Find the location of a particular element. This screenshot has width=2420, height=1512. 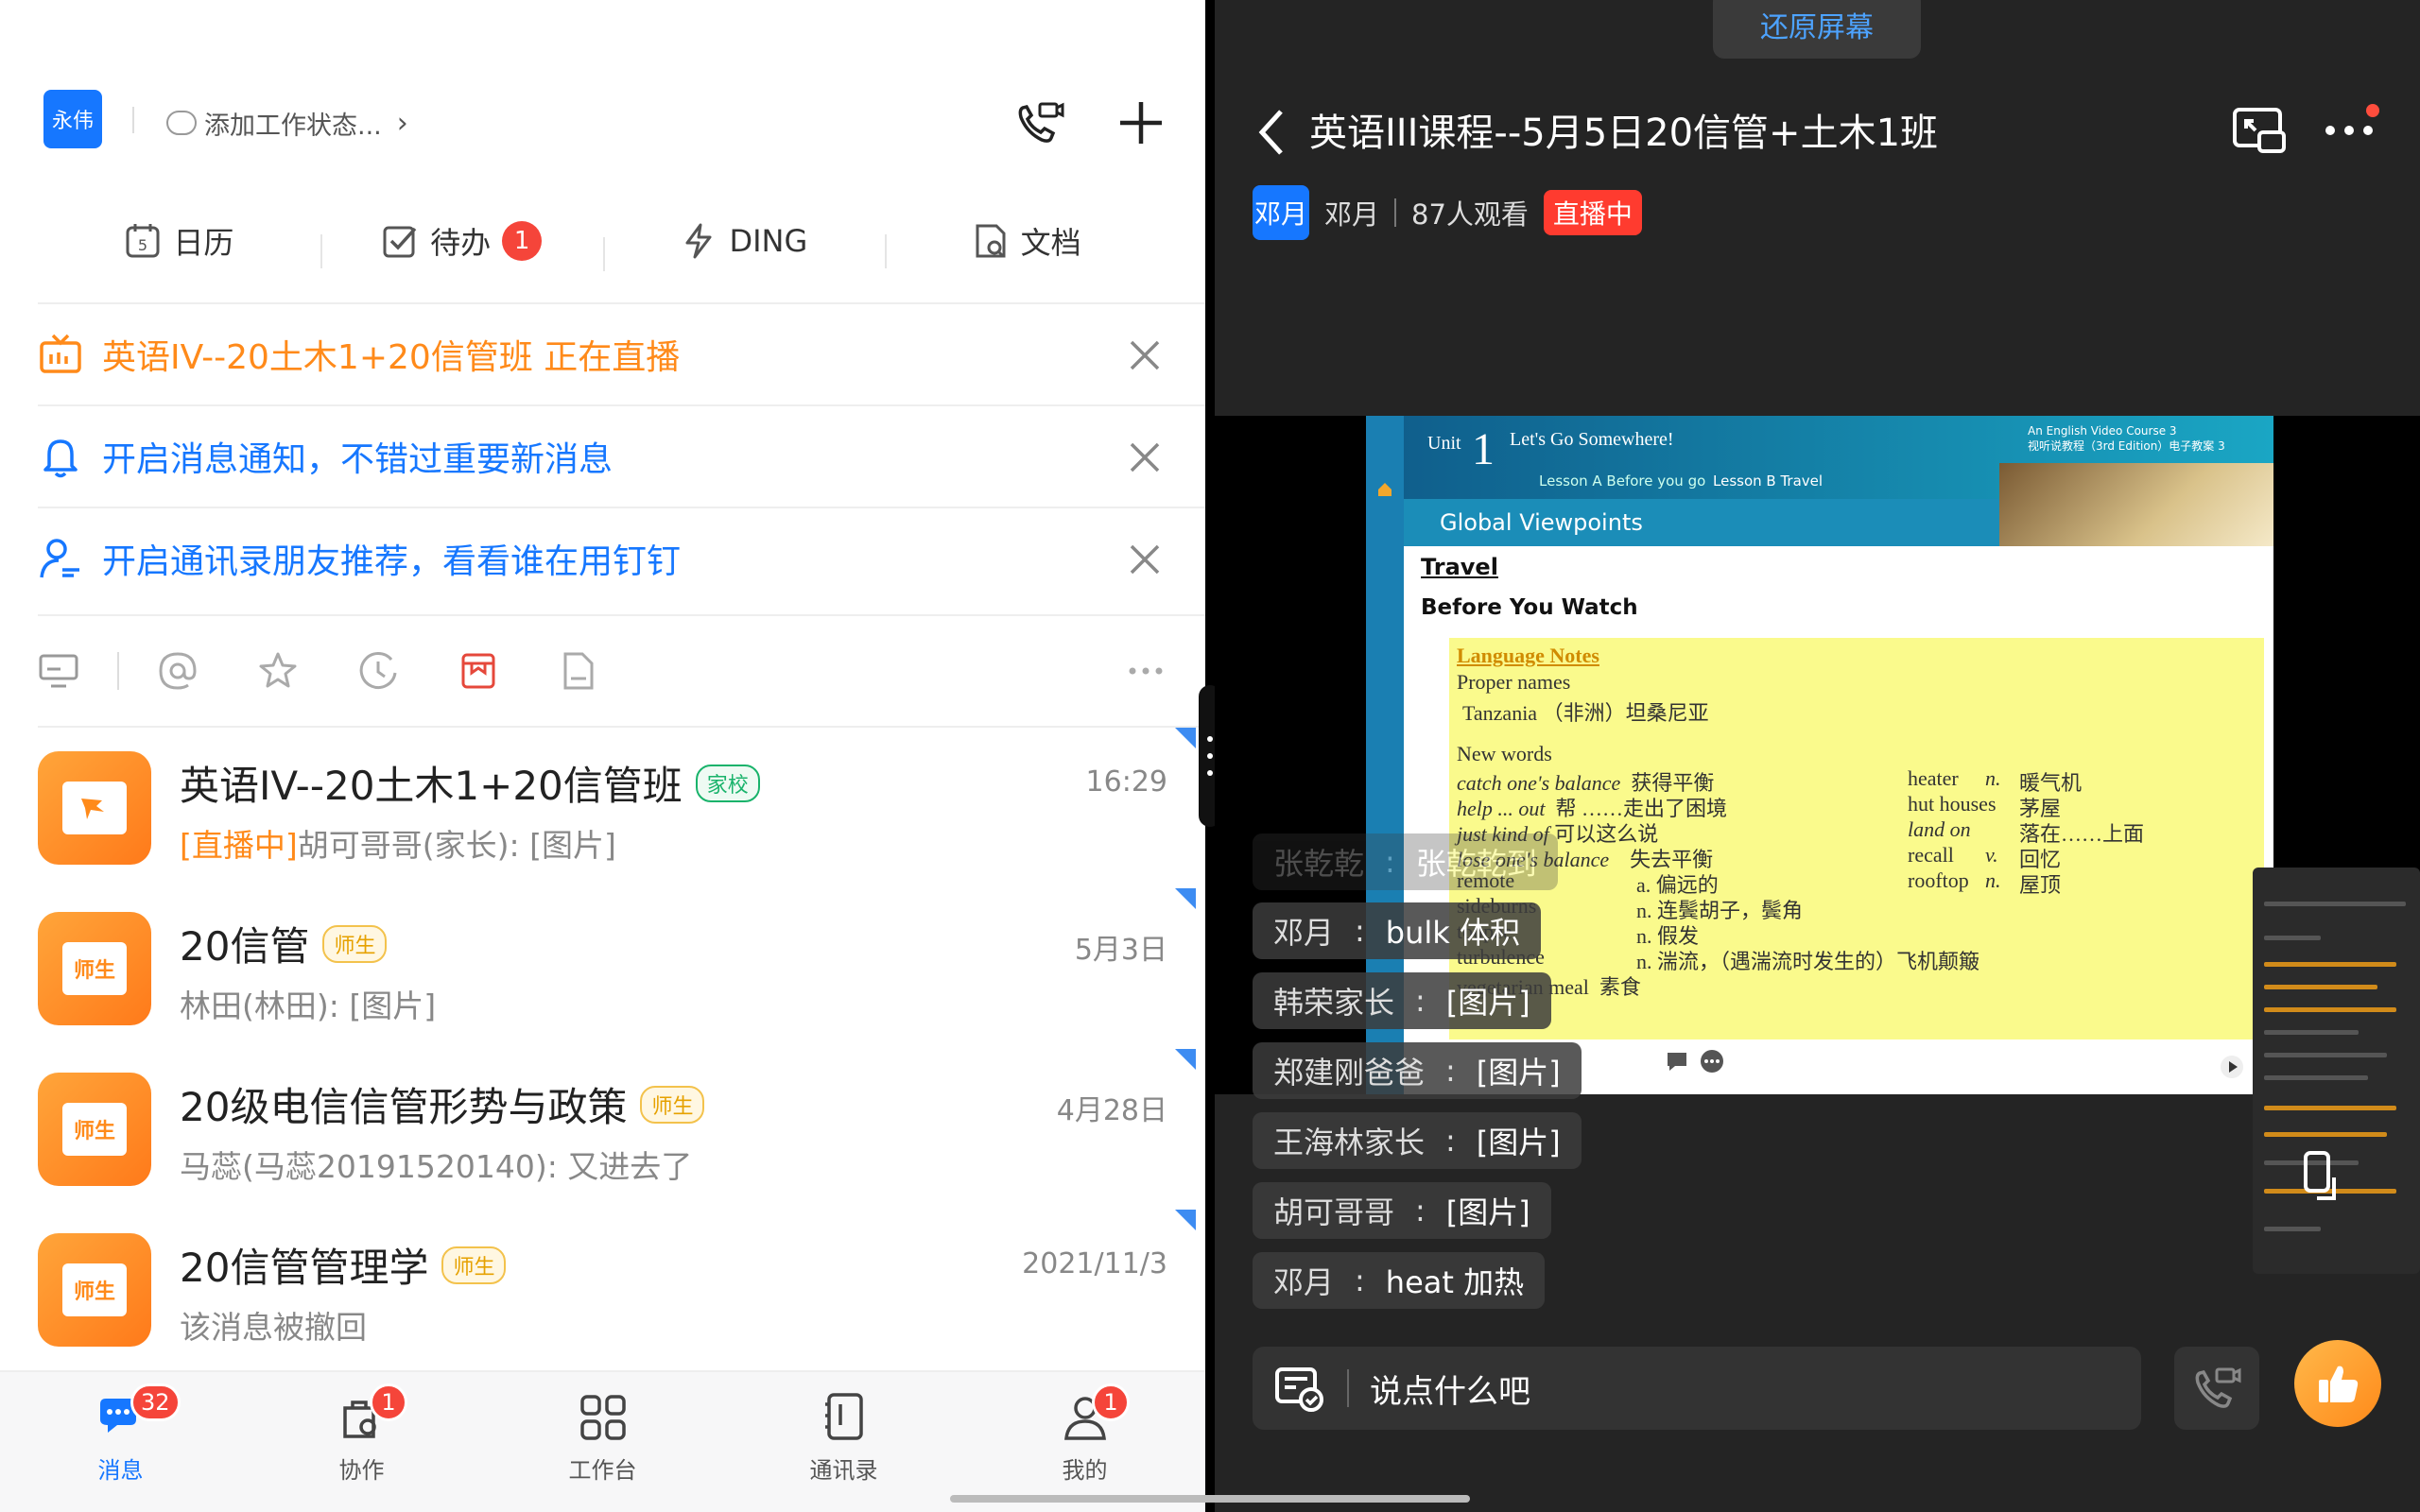

chat-preview-text: 胡可哥哥(家长): [图片] is located at coordinates (456, 845).